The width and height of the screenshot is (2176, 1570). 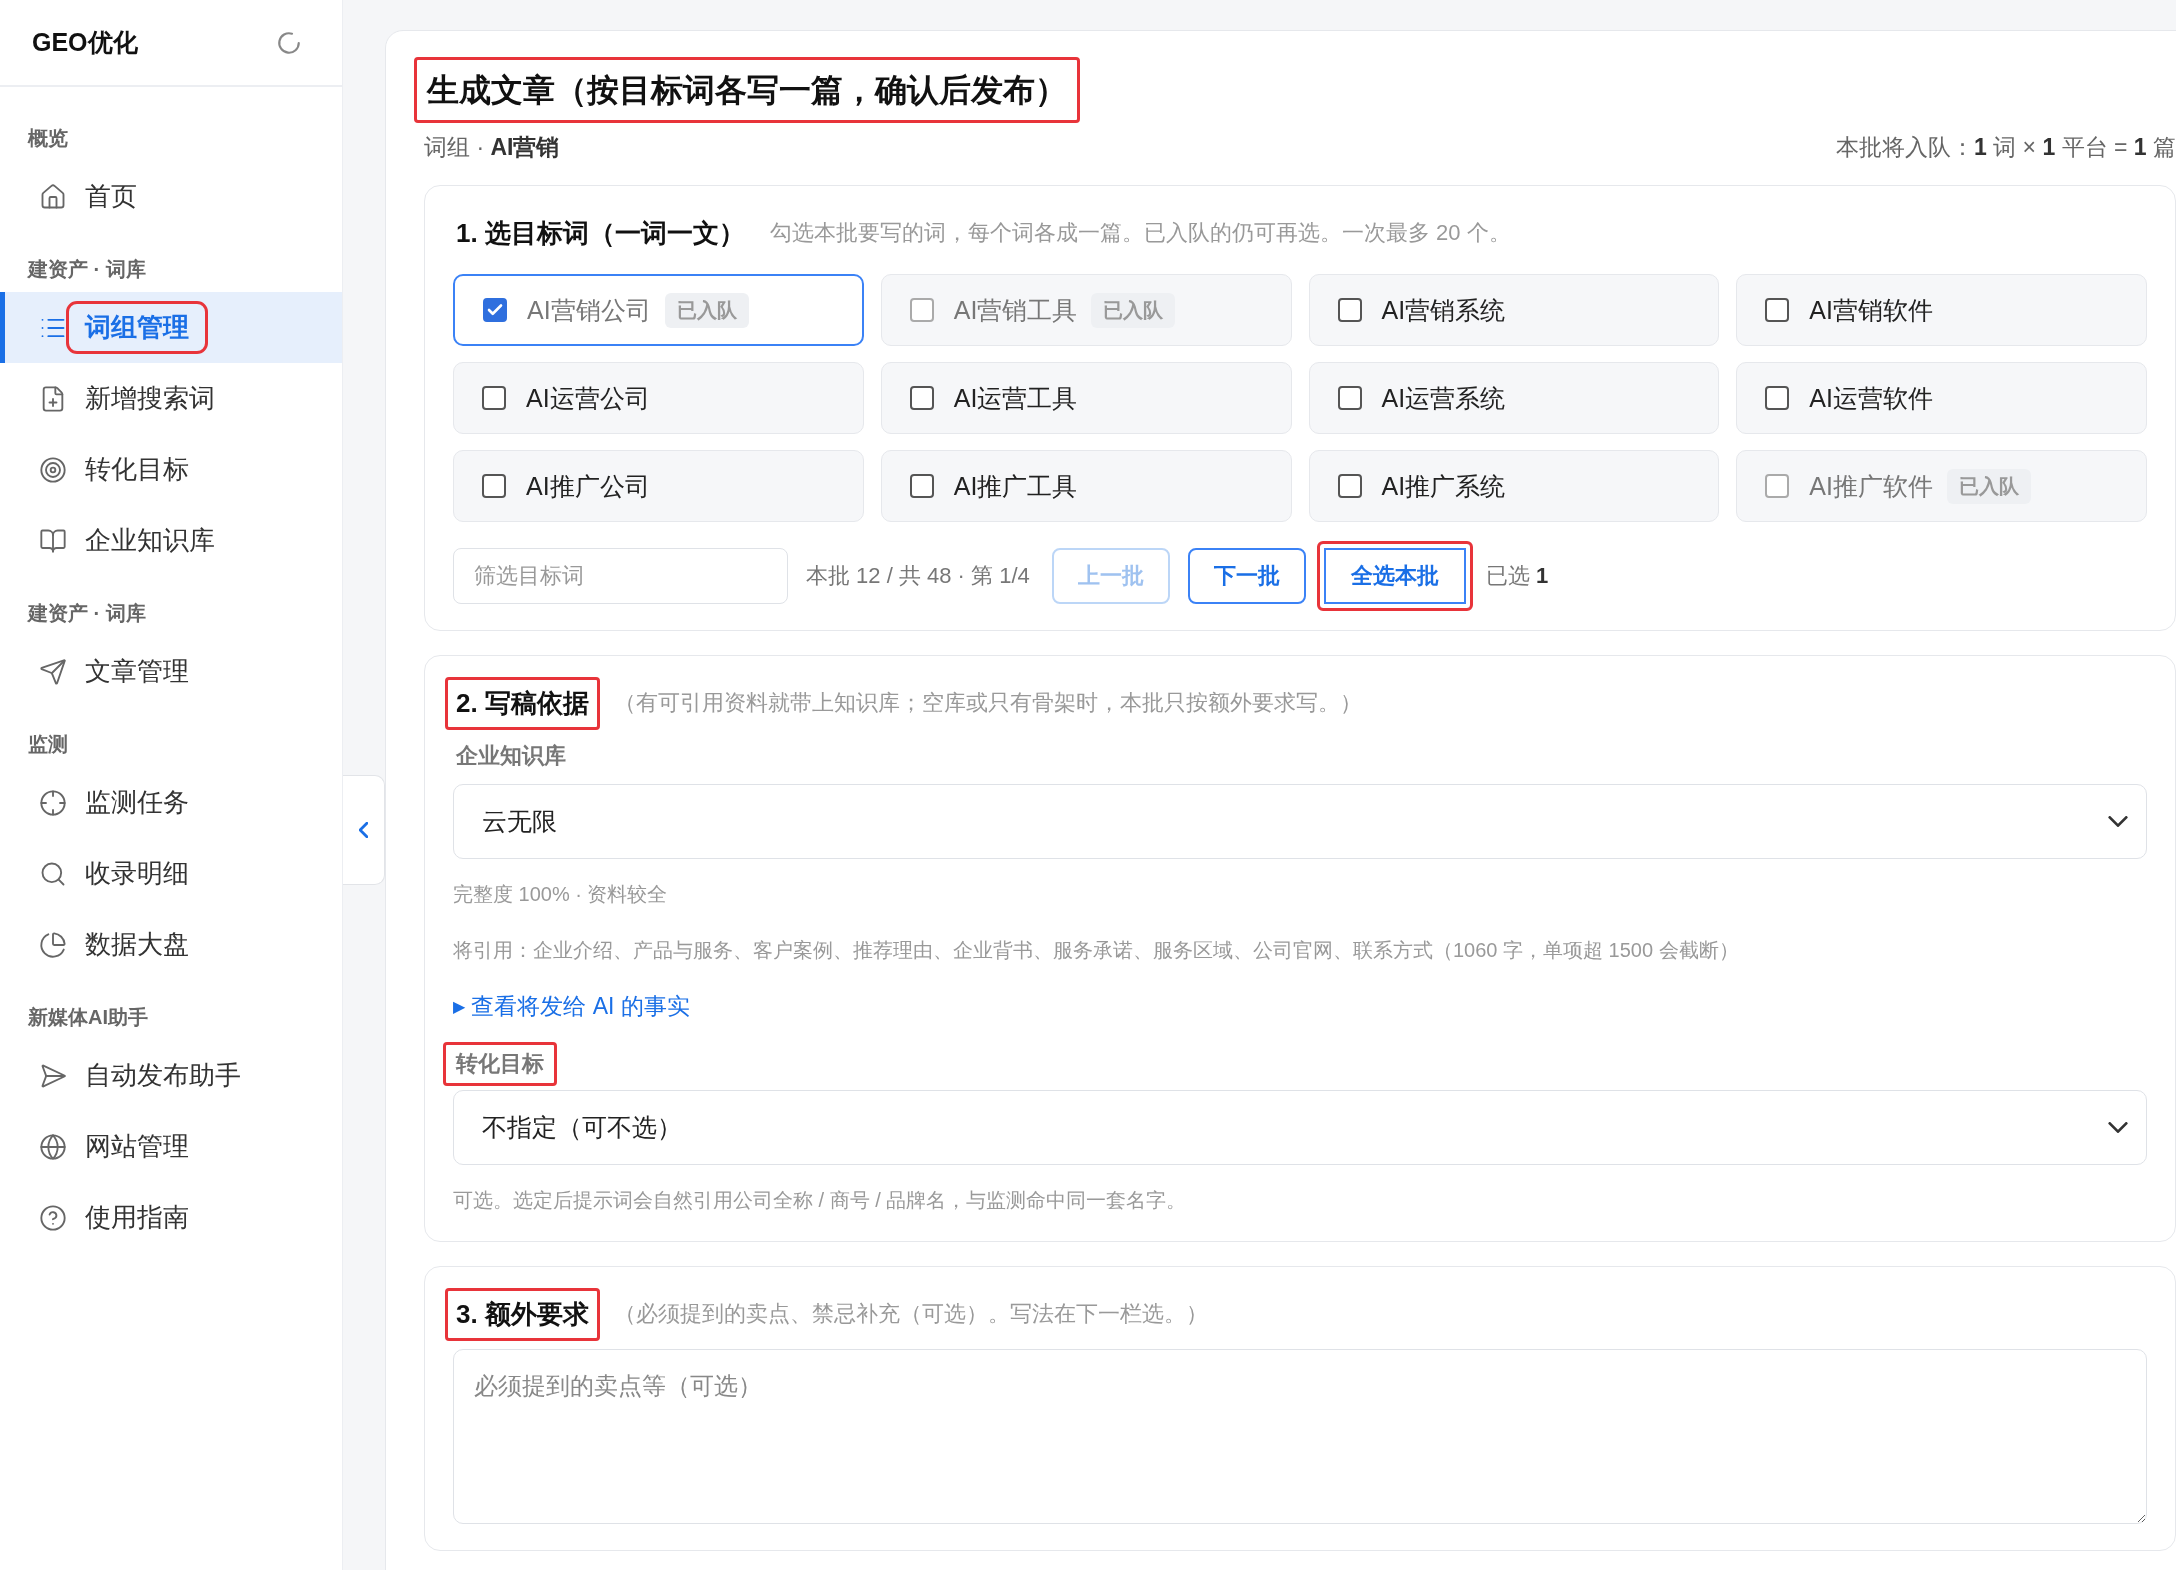 What do you see at coordinates (1443, 310) in the screenshot?
I see `word-label: AI营销系统` at bounding box center [1443, 310].